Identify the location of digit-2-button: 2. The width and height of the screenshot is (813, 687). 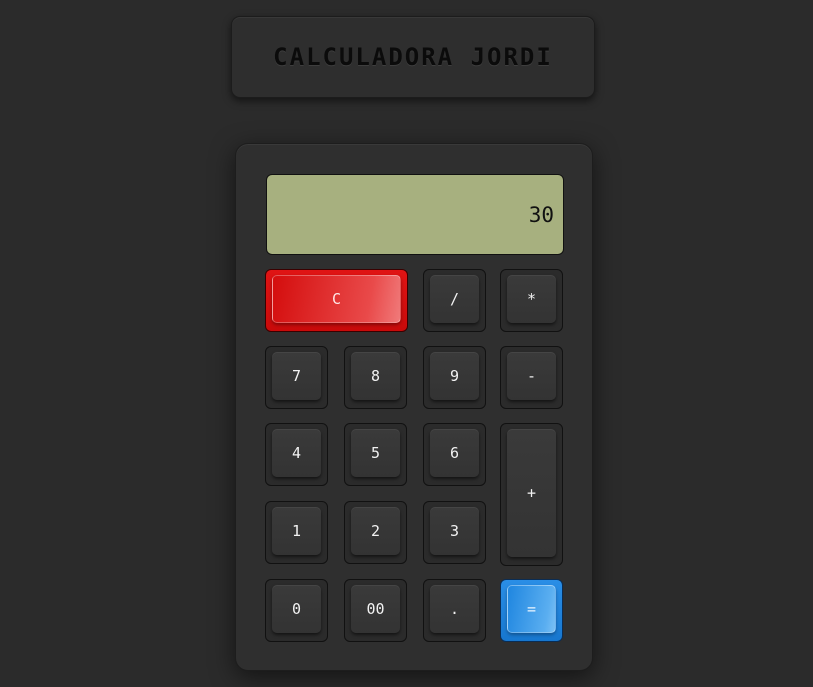
(375, 532).